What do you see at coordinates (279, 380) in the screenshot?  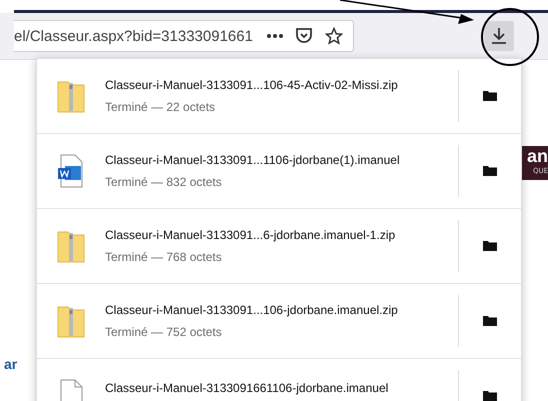 I see `download-item: Classeur-i-Manuel-3133091661106-jdorbane.imanuel` at bounding box center [279, 380].